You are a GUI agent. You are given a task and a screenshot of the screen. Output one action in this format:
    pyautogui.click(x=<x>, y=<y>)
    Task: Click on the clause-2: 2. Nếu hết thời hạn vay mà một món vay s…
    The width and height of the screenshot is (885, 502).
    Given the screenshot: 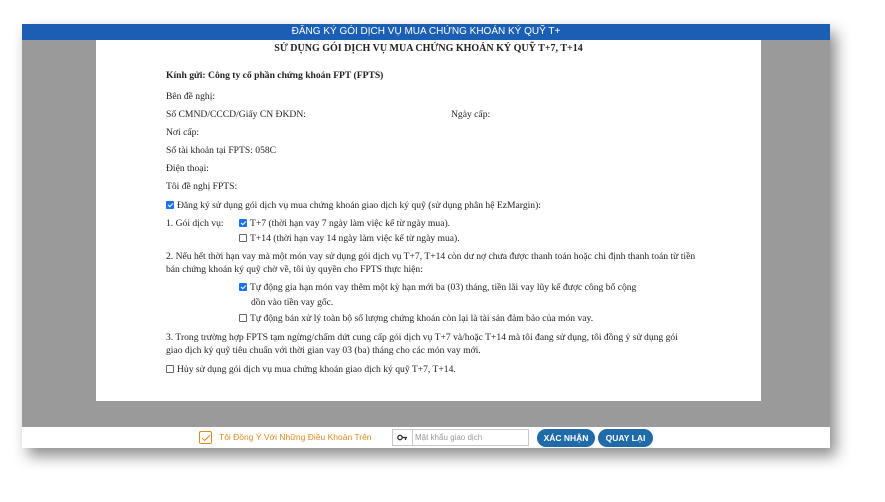 What is the action you would take?
    pyautogui.click(x=431, y=263)
    